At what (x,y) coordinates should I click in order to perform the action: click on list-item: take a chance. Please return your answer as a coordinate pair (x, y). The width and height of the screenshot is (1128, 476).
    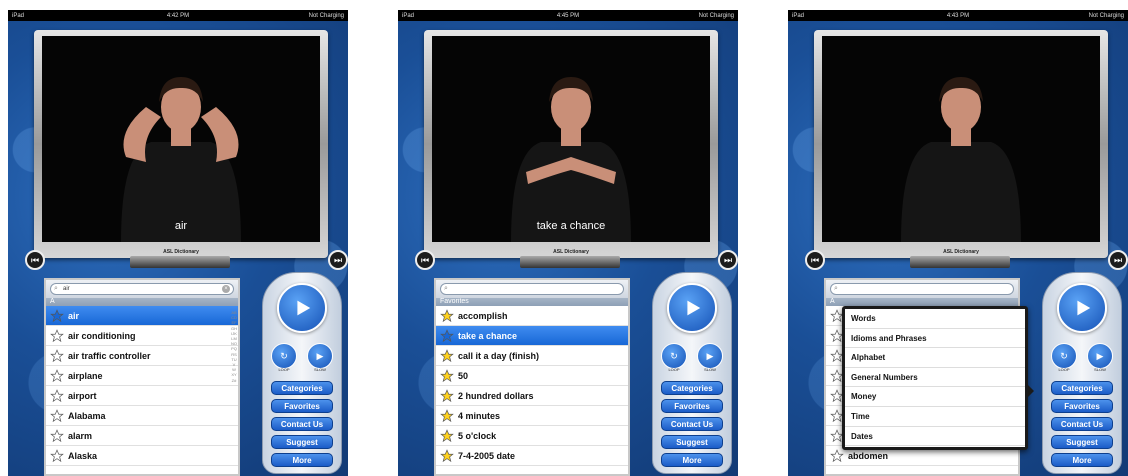
    Looking at the image, I should click on (532, 336).